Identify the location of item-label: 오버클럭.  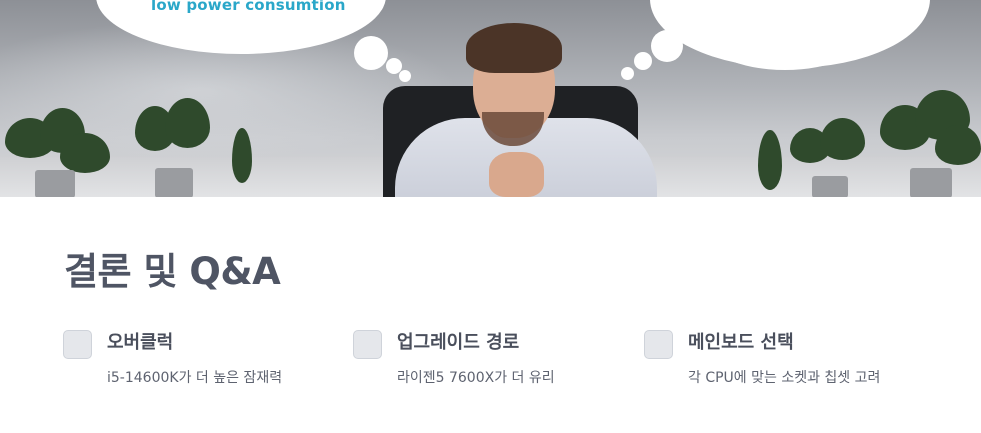
(140, 342).